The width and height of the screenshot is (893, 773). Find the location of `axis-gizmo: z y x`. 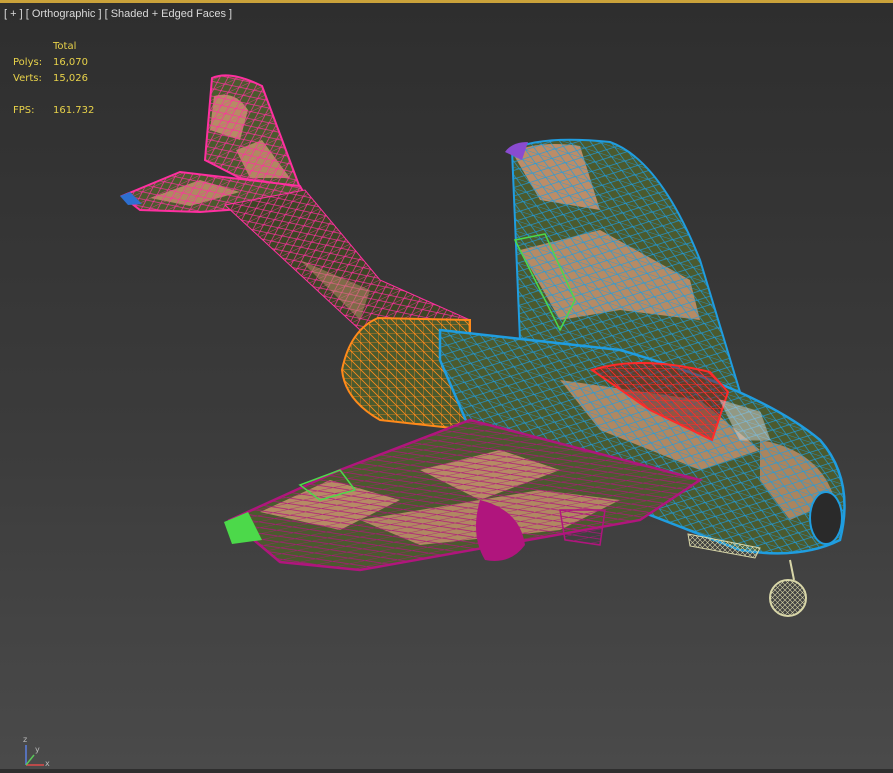

axis-gizmo: z y x is located at coordinates (34, 752).